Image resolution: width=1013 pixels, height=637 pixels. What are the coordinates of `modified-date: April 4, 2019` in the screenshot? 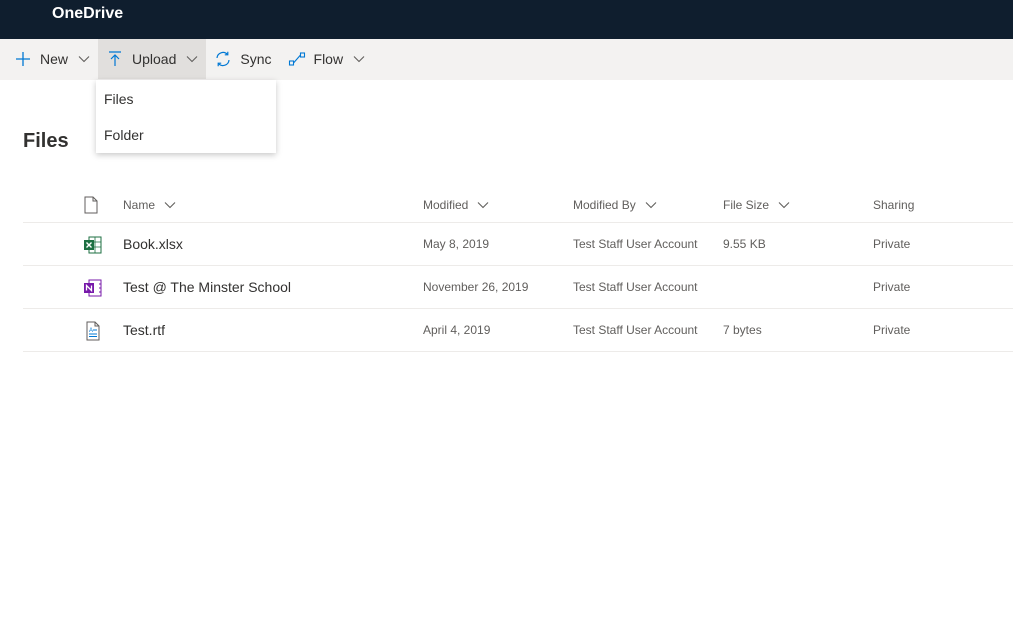 It's located at (457, 330).